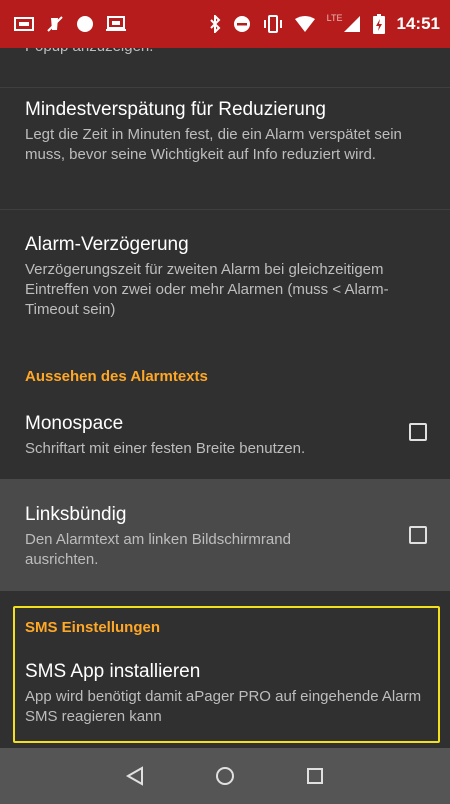 This screenshot has width=450, height=804. I want to click on signal-icon: LTE, so click(343, 23).